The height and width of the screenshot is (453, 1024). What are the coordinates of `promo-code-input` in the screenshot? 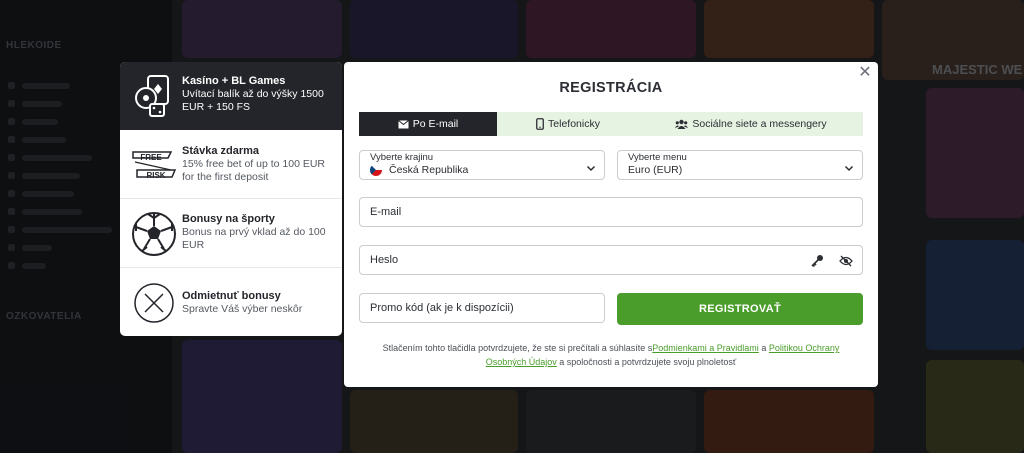 It's located at (482, 308).